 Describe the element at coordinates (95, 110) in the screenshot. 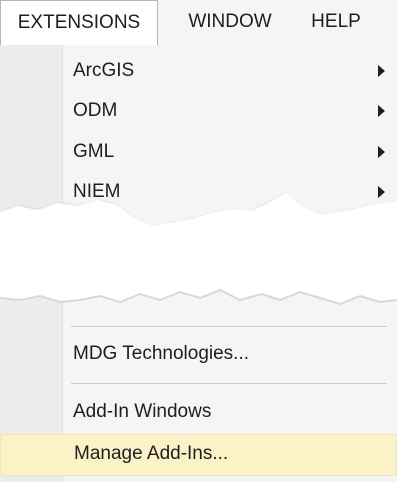

I see `menu-item-label: ODM` at that location.